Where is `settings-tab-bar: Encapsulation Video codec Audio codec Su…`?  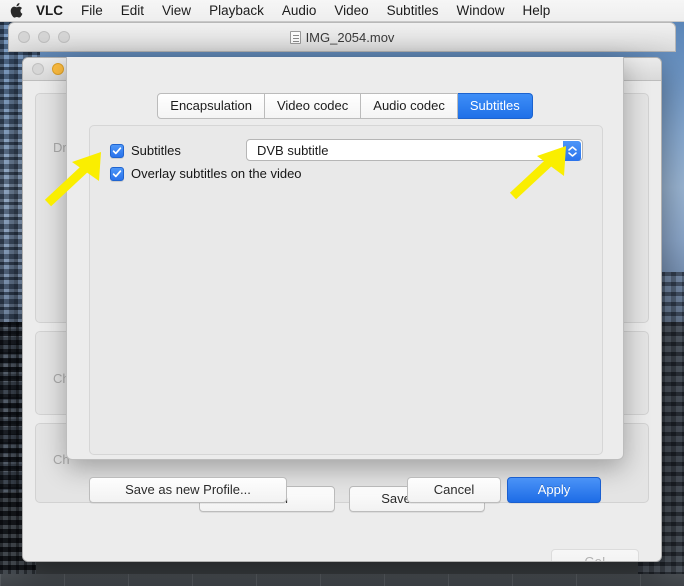 settings-tab-bar: Encapsulation Video codec Audio codec Su… is located at coordinates (345, 106).